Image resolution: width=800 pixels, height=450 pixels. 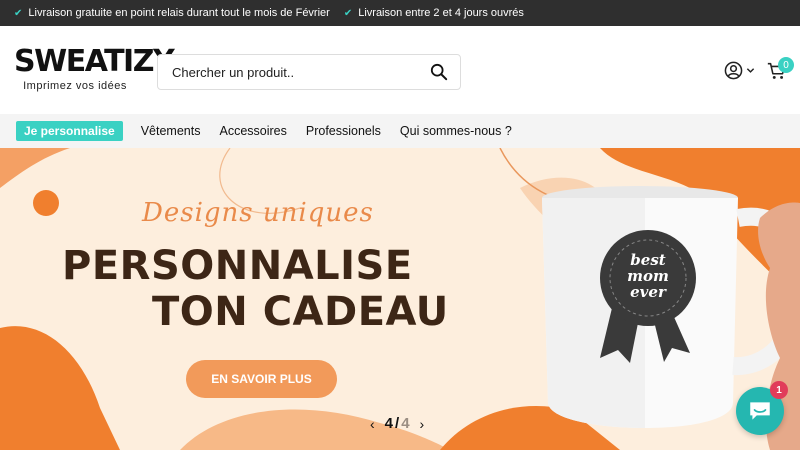 I want to click on user-icon, so click(x=733, y=70).